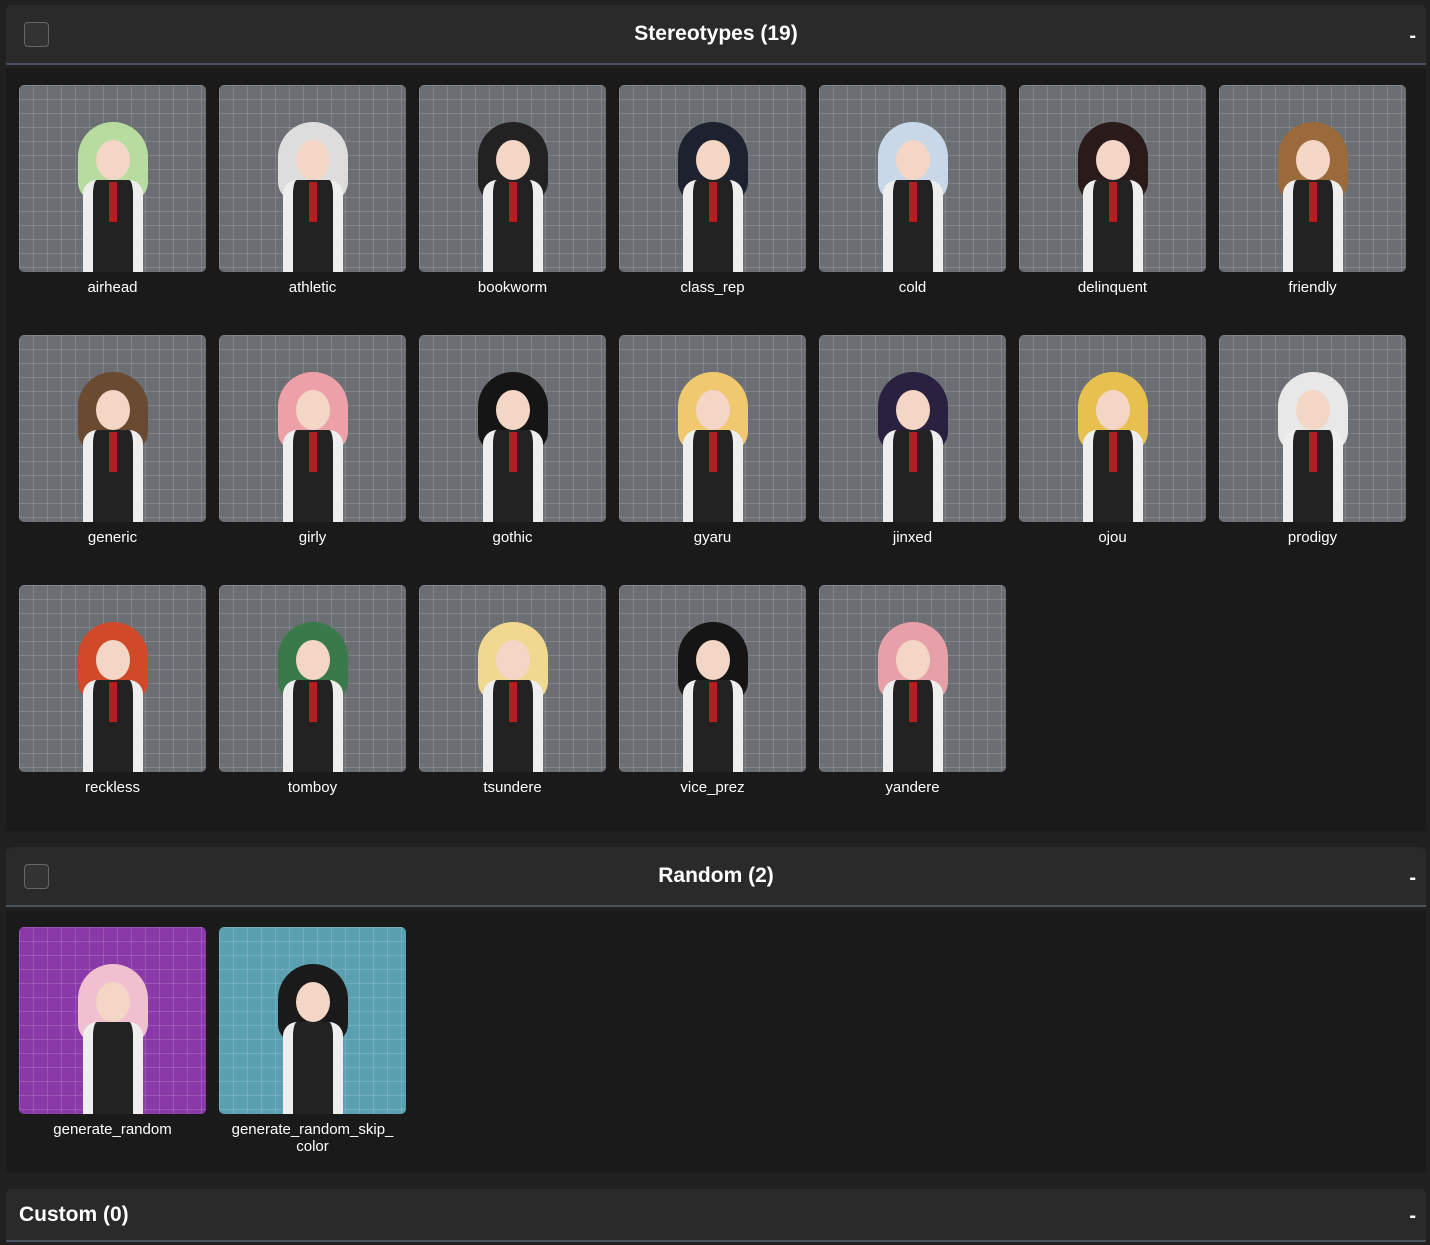  What do you see at coordinates (74, 1214) in the screenshot?
I see `section-title: Custom (0)` at bounding box center [74, 1214].